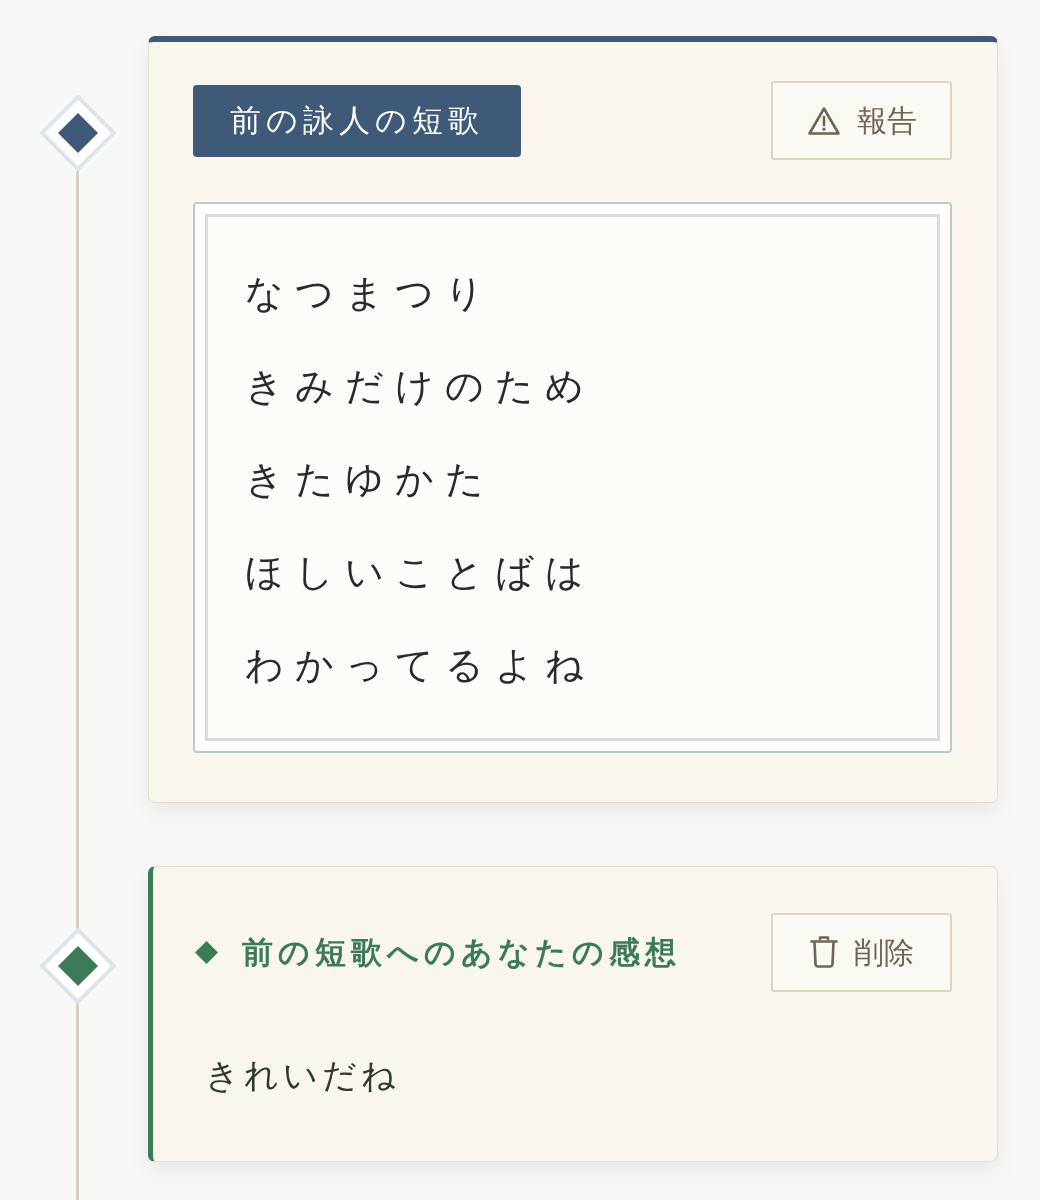 This screenshot has width=1040, height=1200. Describe the element at coordinates (420, 665) in the screenshot. I see `poem-line: わかってるよね` at that location.